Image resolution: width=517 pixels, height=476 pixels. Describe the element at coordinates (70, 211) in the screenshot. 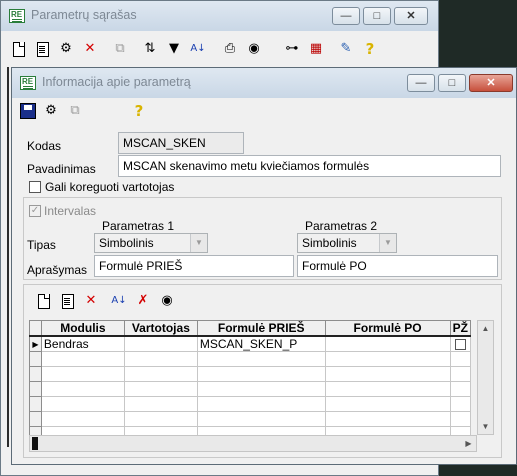

I see `intervalas-label: Intervalas` at that location.